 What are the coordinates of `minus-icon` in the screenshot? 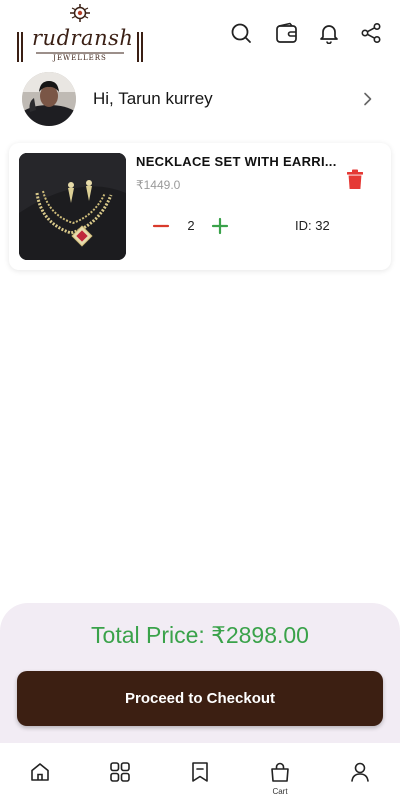 It's located at (161, 226).